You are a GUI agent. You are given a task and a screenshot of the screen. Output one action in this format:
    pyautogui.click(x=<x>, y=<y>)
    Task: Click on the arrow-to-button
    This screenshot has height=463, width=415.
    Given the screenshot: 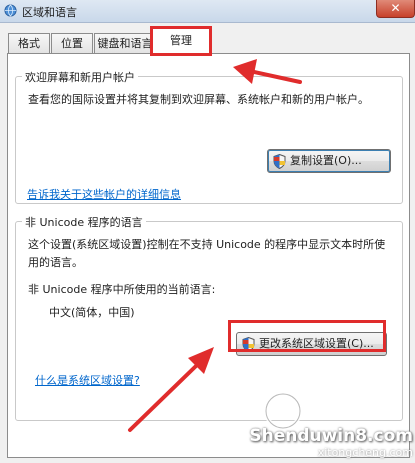 What is the action you would take?
    pyautogui.click(x=163, y=398)
    